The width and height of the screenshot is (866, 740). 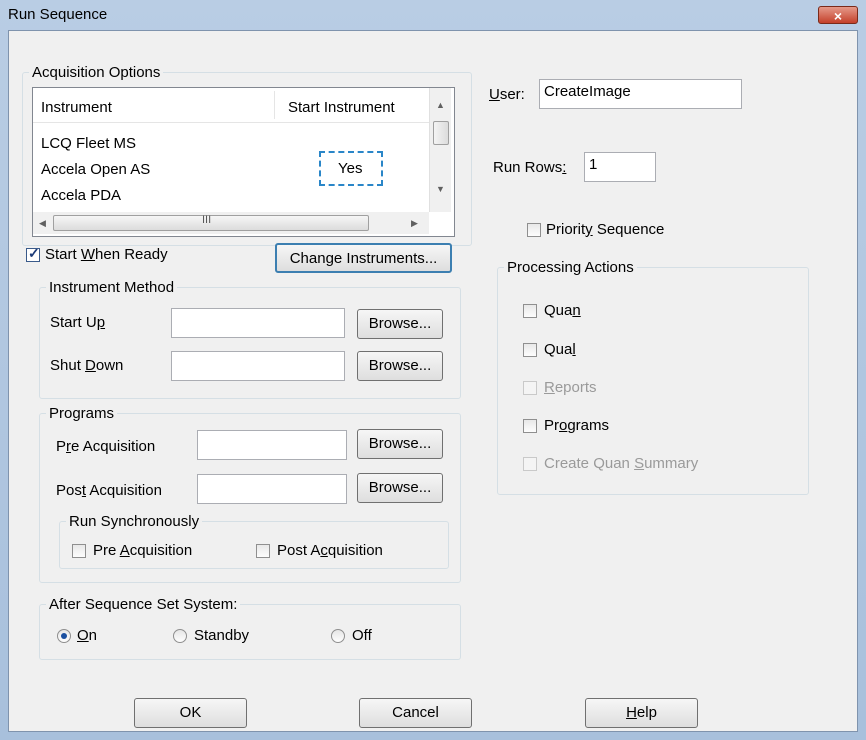 What do you see at coordinates (134, 521) in the screenshot?
I see `run-synchronously-legend: Run Synchronously` at bounding box center [134, 521].